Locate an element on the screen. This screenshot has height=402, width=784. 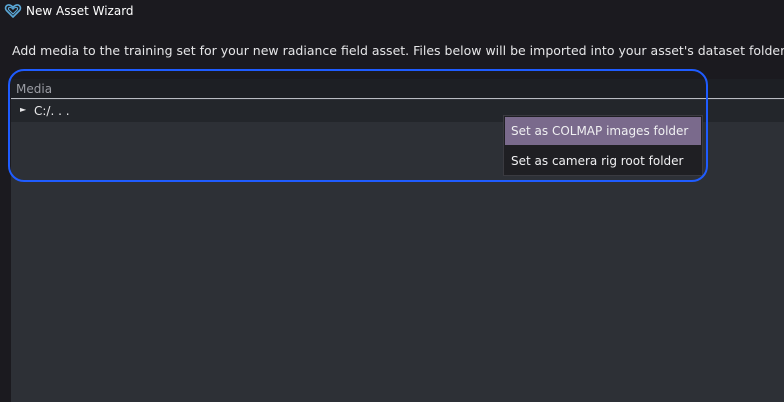
tree-item-label: C:/. . . is located at coordinates (52, 111).